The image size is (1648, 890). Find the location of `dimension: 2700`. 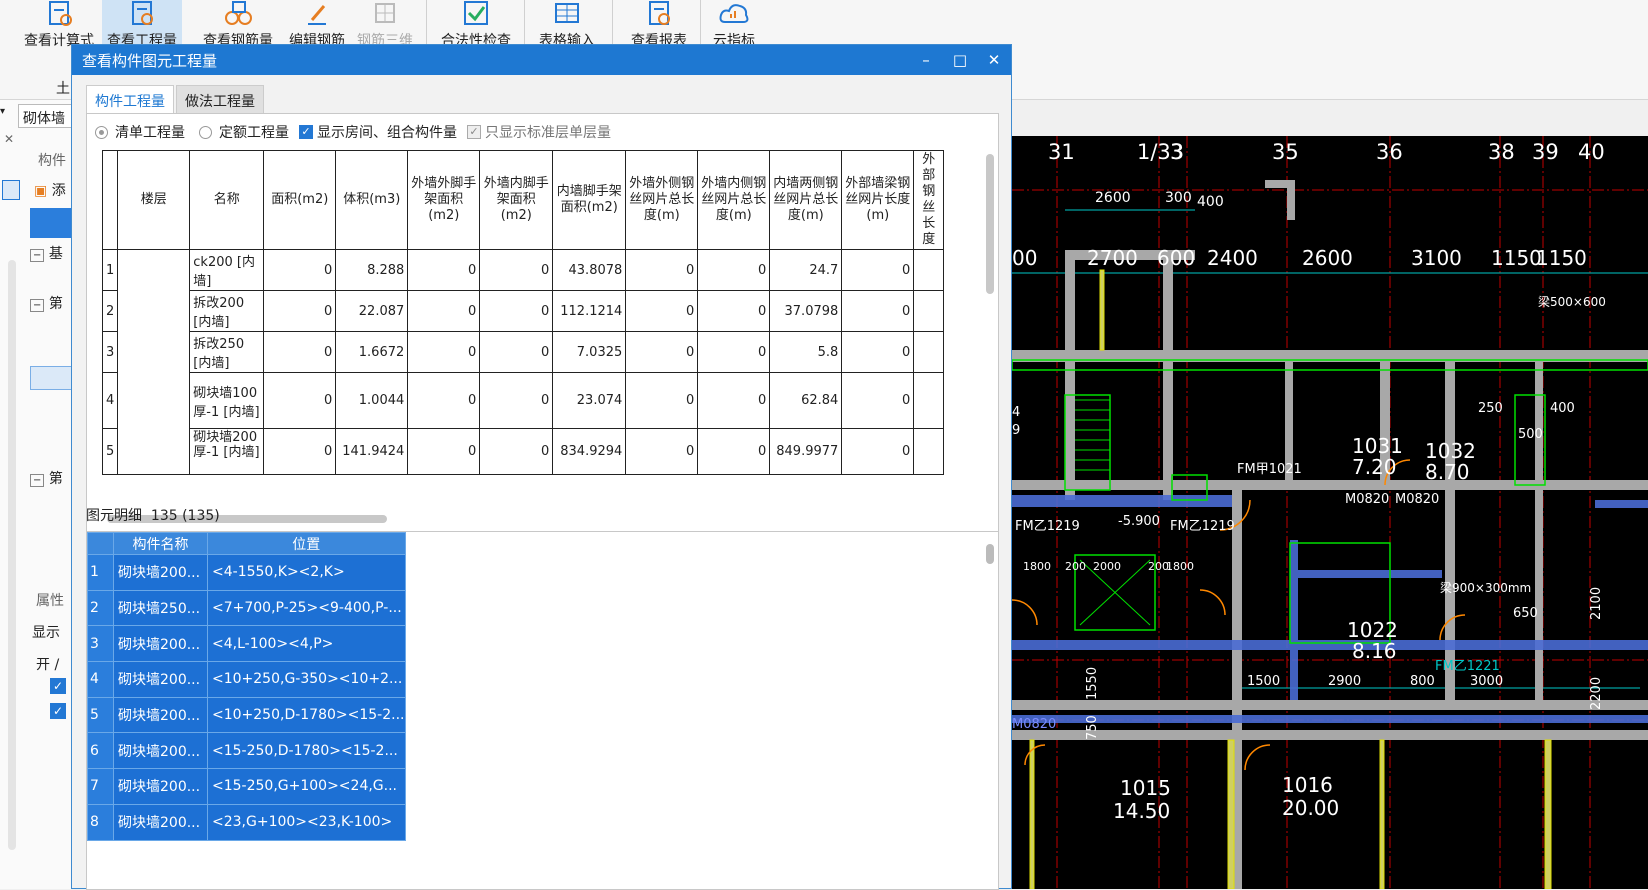

dimension: 2700 is located at coordinates (1112, 258).